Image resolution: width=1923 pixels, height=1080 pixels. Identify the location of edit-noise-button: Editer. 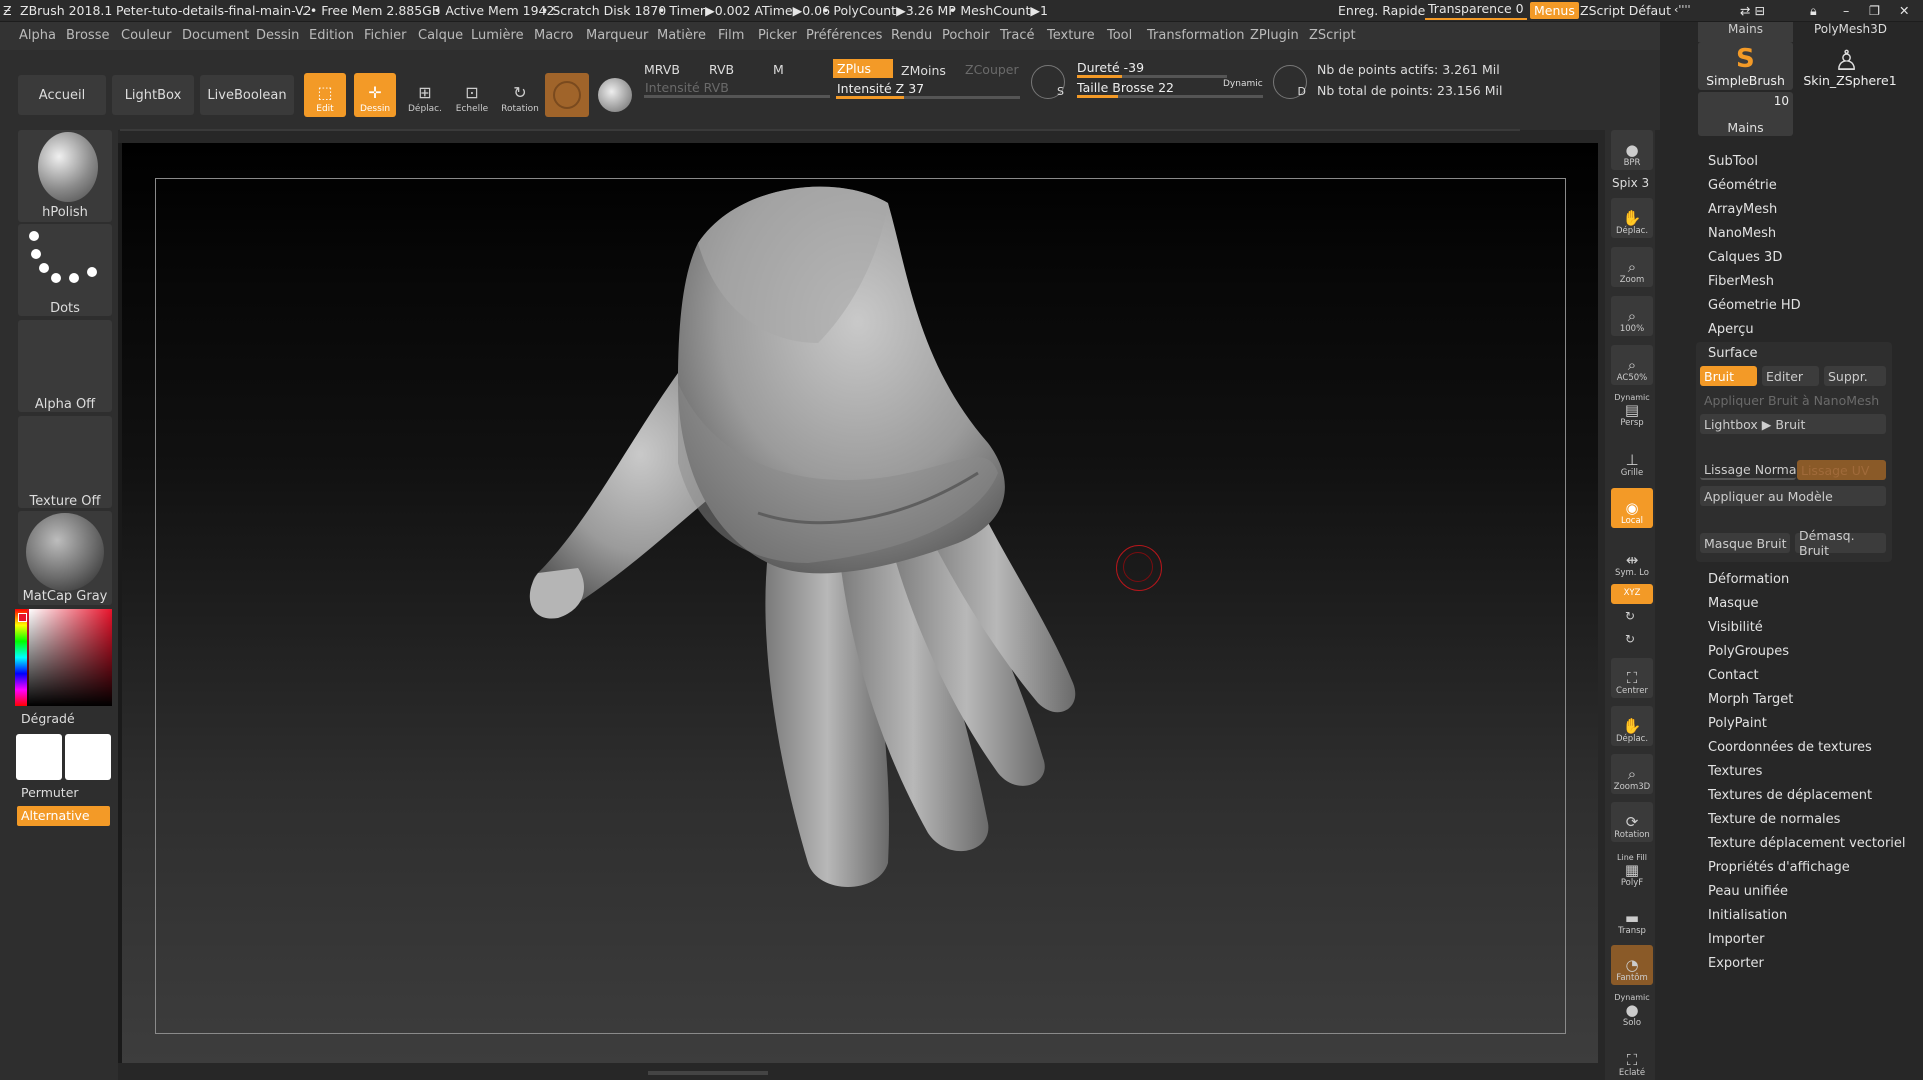
(1790, 376).